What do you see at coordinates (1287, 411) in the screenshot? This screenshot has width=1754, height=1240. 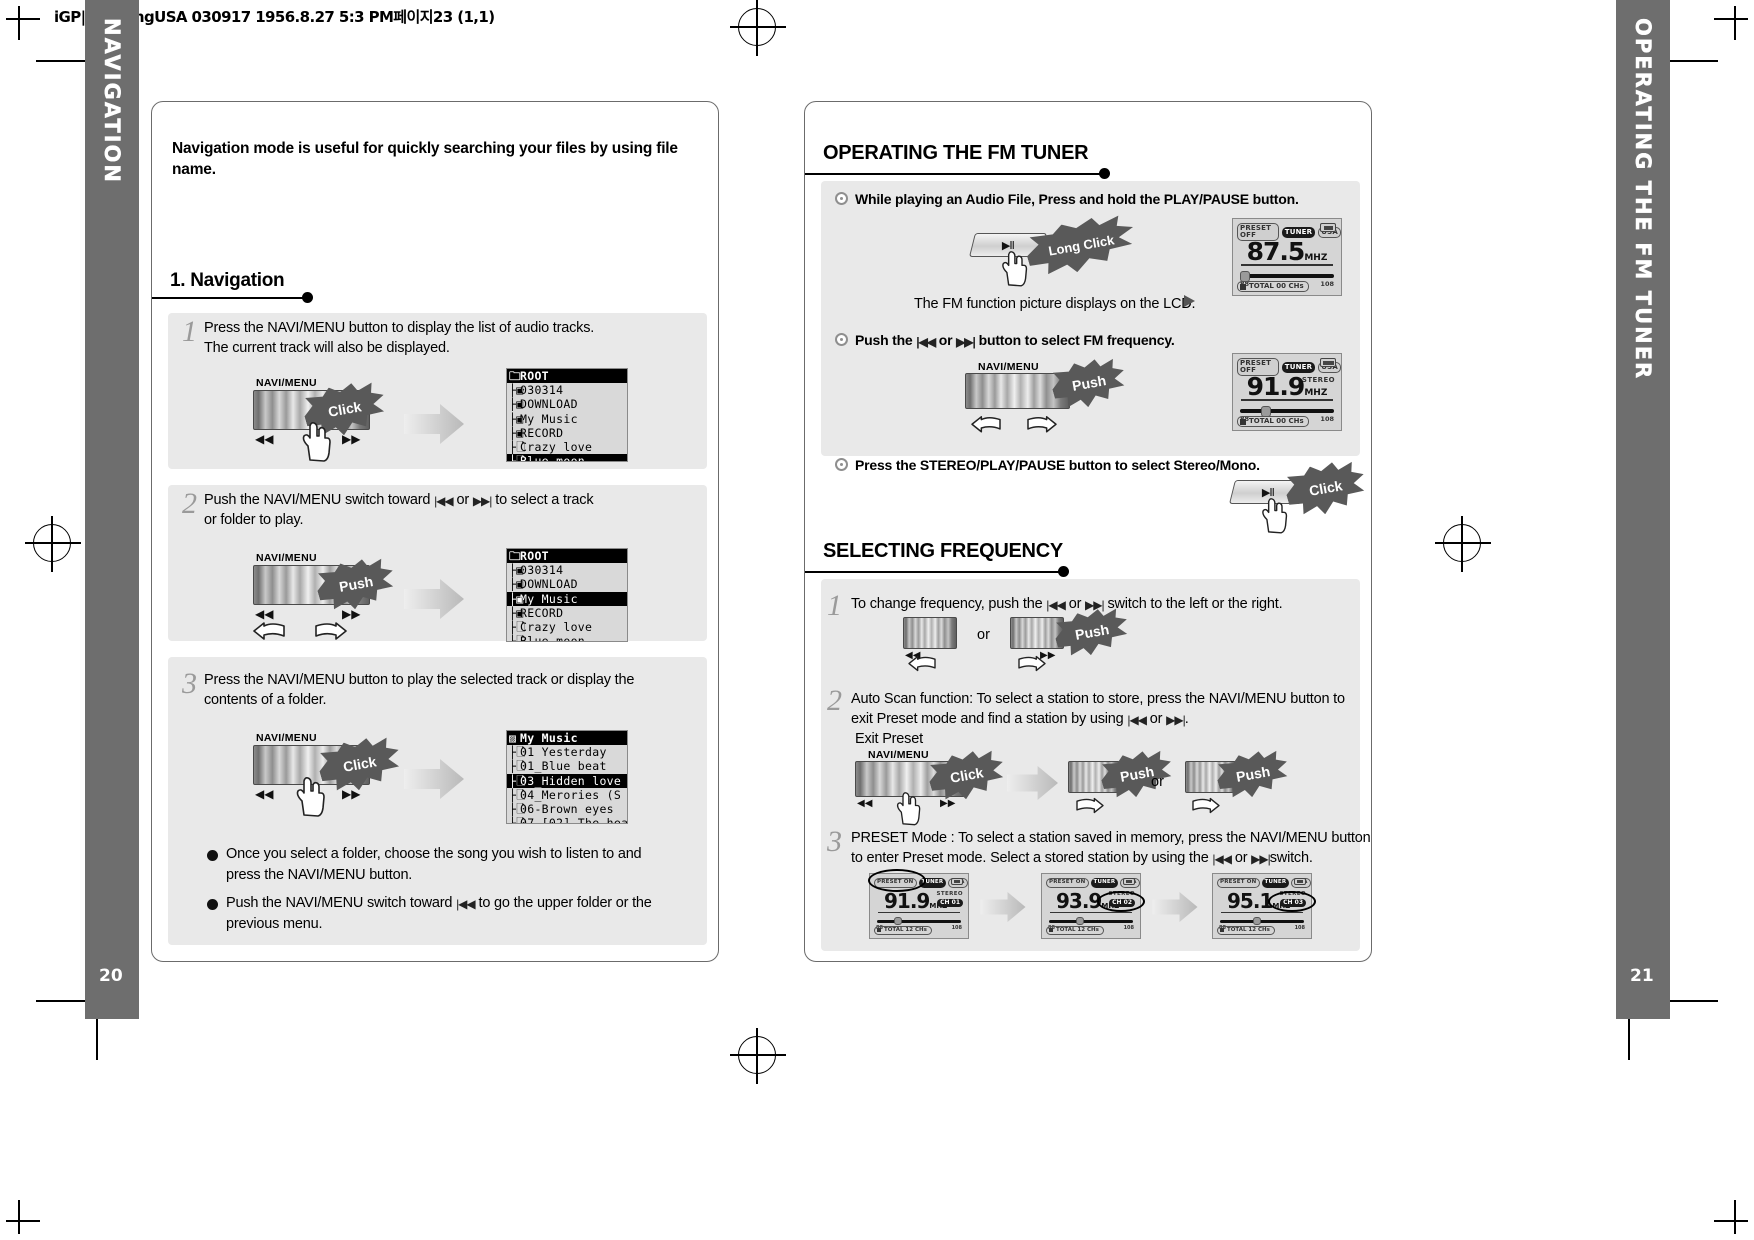 I see `fm-lcd-2-slider-track` at bounding box center [1287, 411].